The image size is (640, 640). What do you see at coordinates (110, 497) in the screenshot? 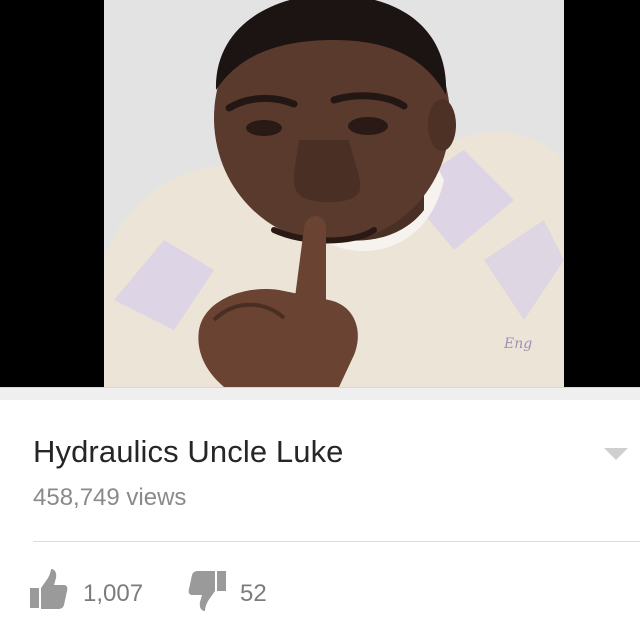
I see `view-count: 458,749 views` at bounding box center [110, 497].